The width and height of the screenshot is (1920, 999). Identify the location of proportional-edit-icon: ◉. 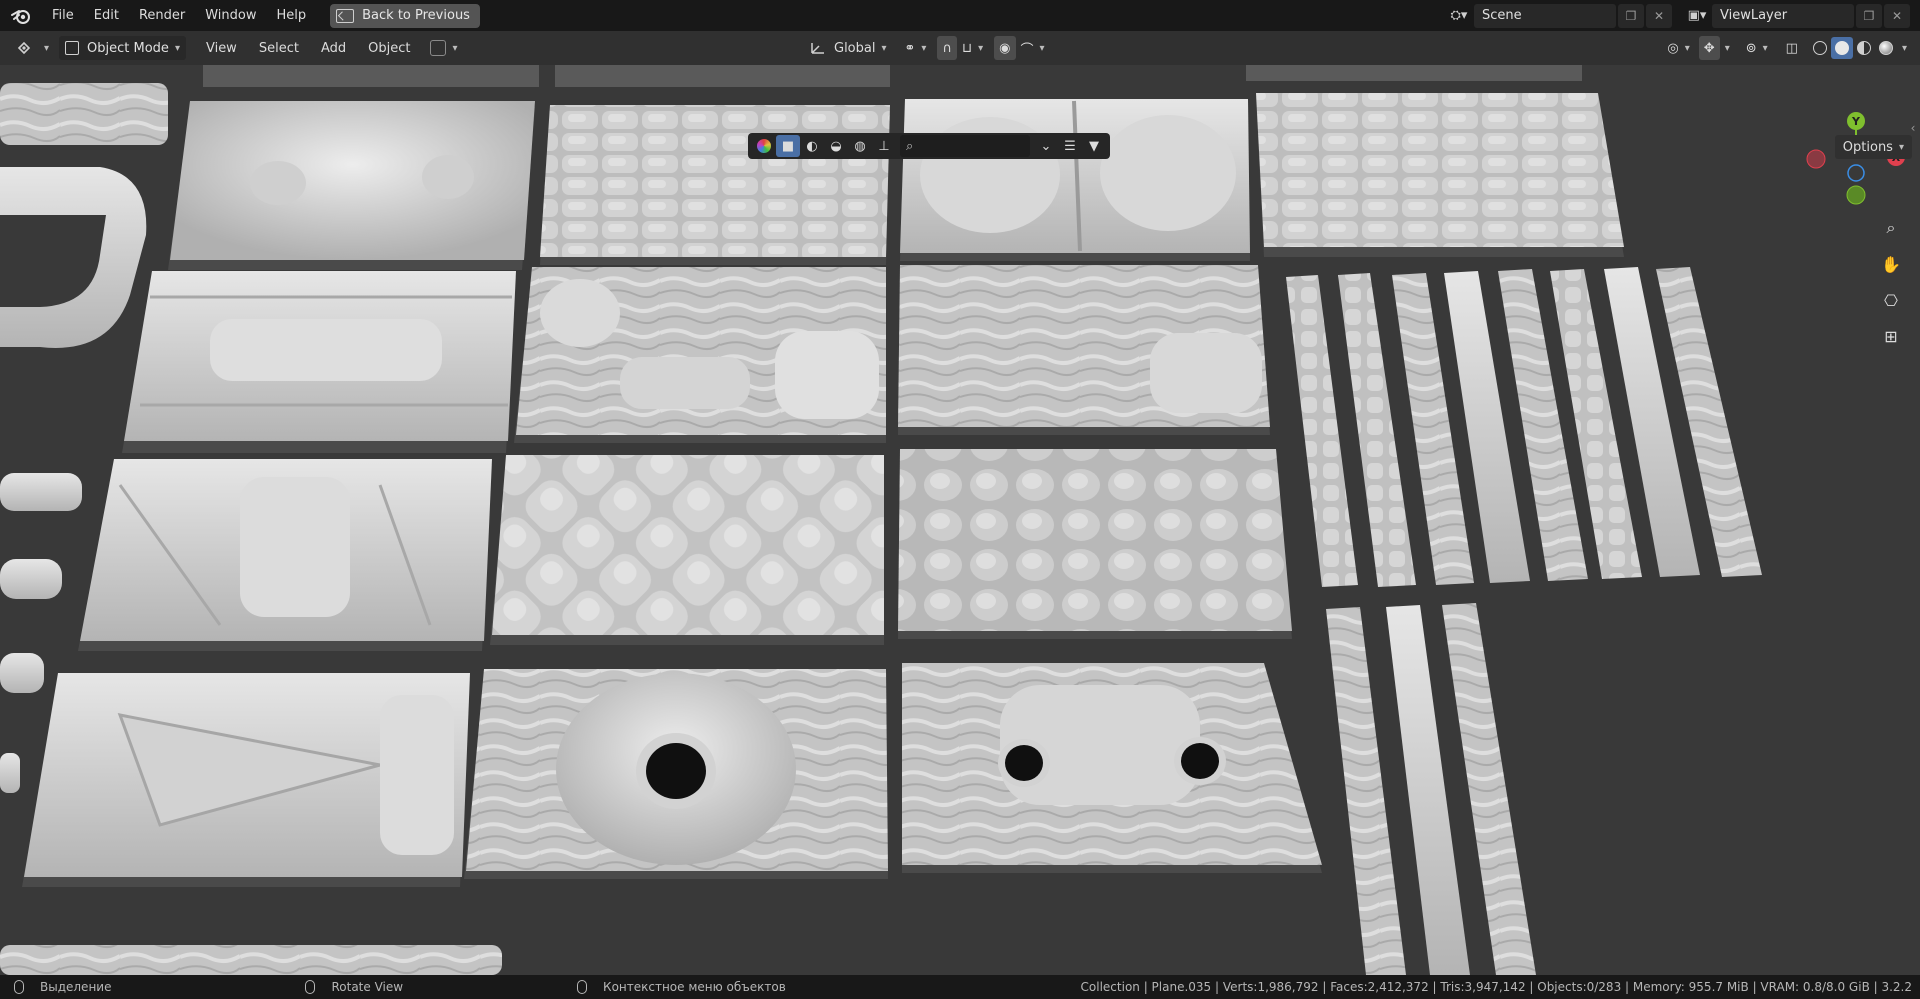
(1005, 48).